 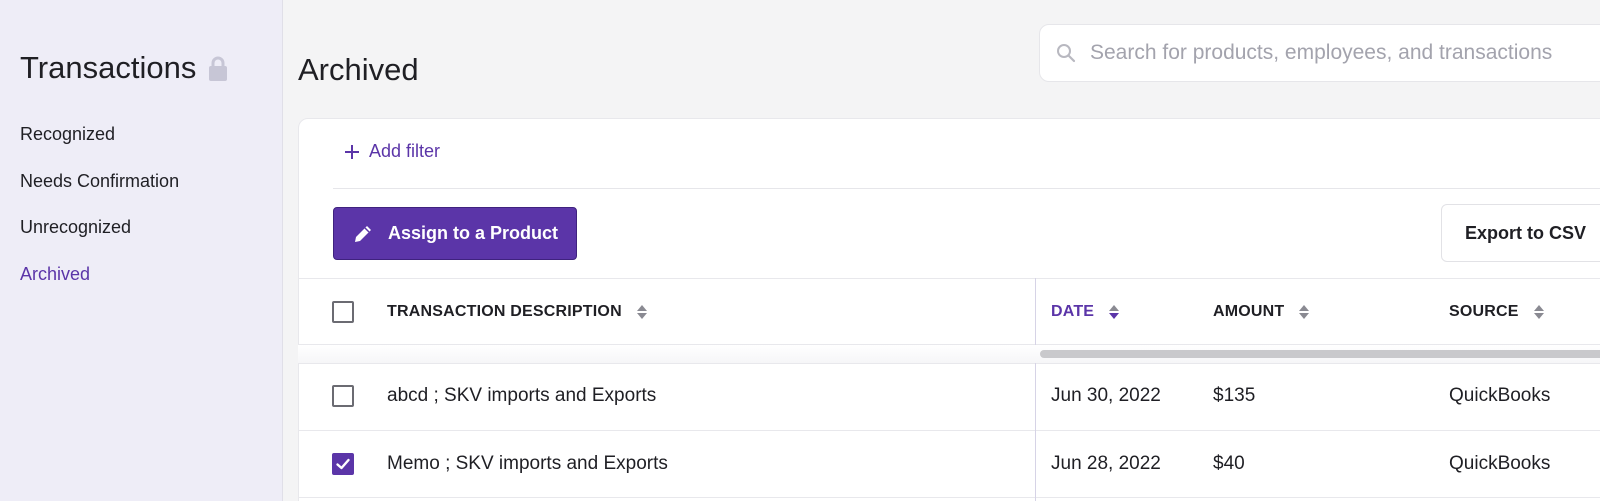 I want to click on column-header-amount: AMOUNT, so click(x=1261, y=312).